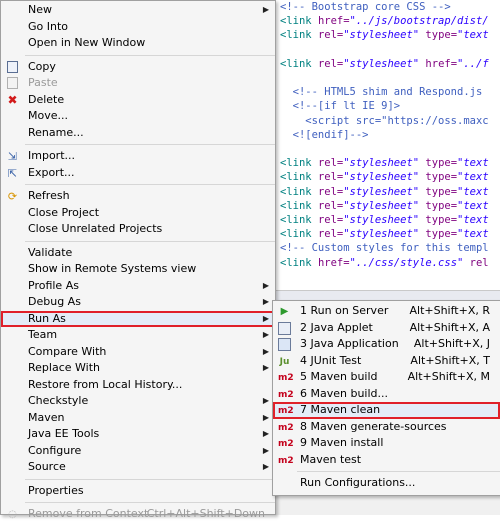  What do you see at coordinates (138, 269) in the screenshot?
I see `menu-item-show-in-remote-systems-view: Show in Remote Systems view` at bounding box center [138, 269].